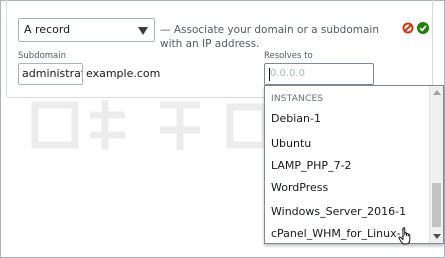 This screenshot has width=445, height=258. What do you see at coordinates (47, 29) in the screenshot?
I see `record-type-value: A record` at bounding box center [47, 29].